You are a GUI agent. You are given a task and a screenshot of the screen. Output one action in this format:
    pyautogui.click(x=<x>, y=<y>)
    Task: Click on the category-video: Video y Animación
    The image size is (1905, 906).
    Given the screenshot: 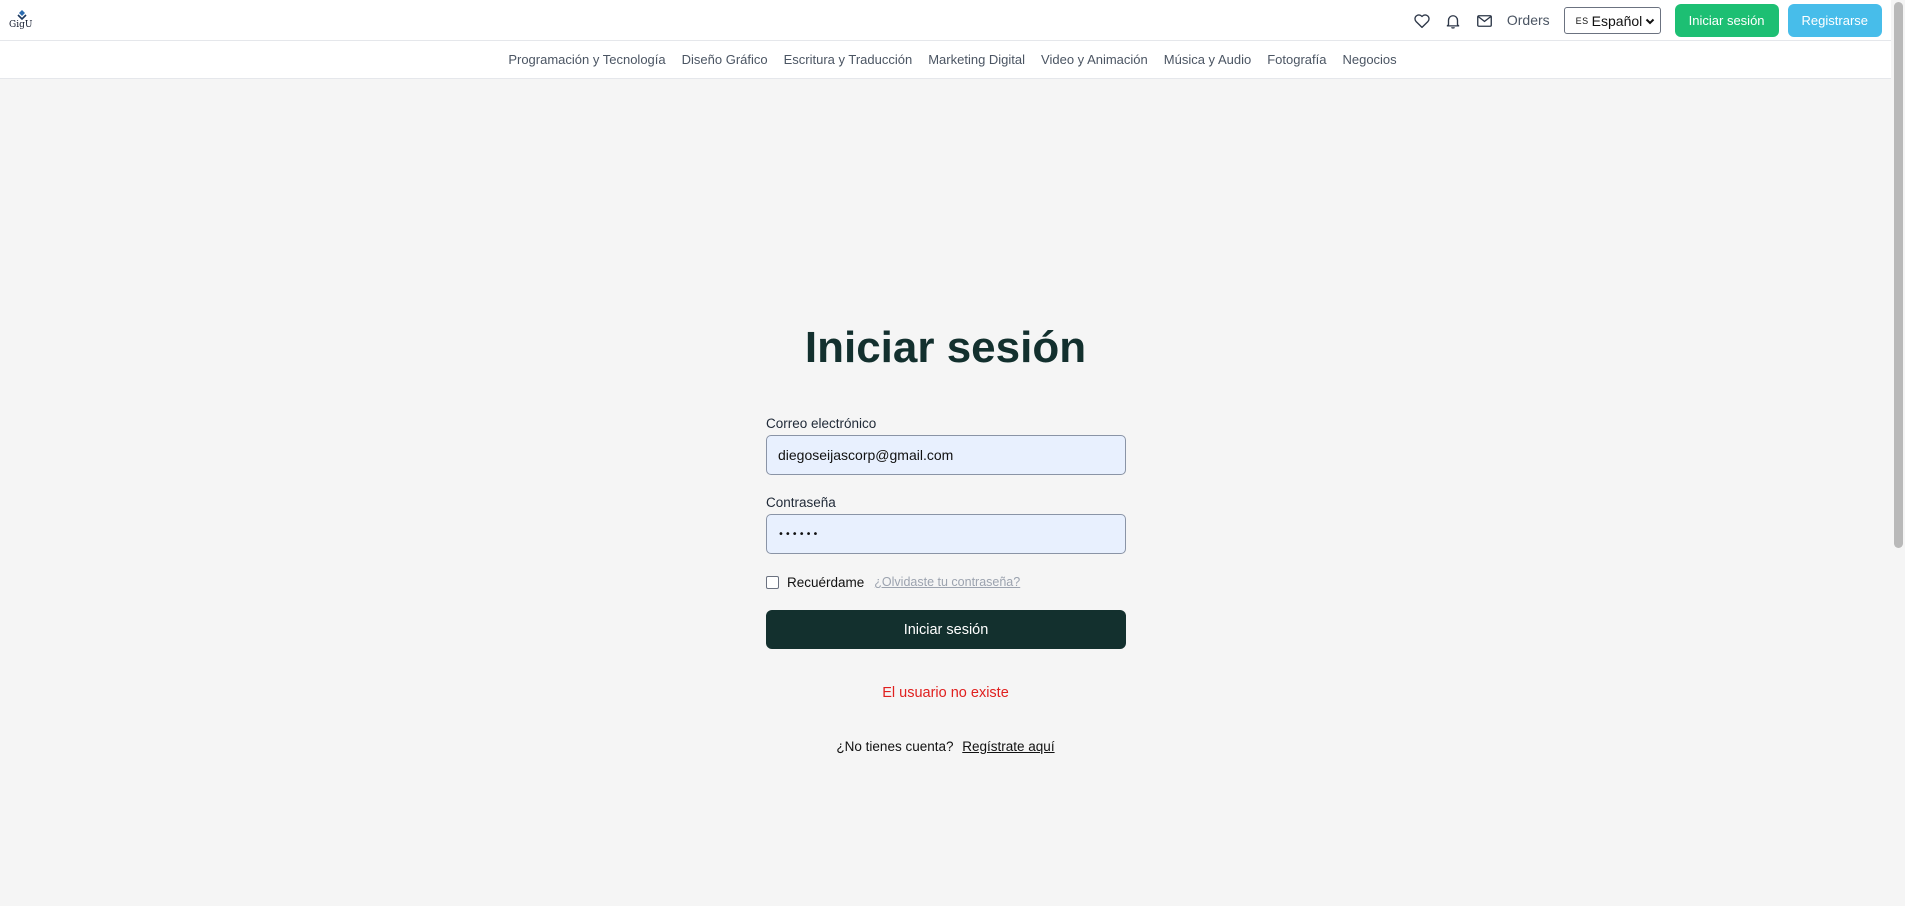 What is the action you would take?
    pyautogui.click(x=1094, y=59)
    